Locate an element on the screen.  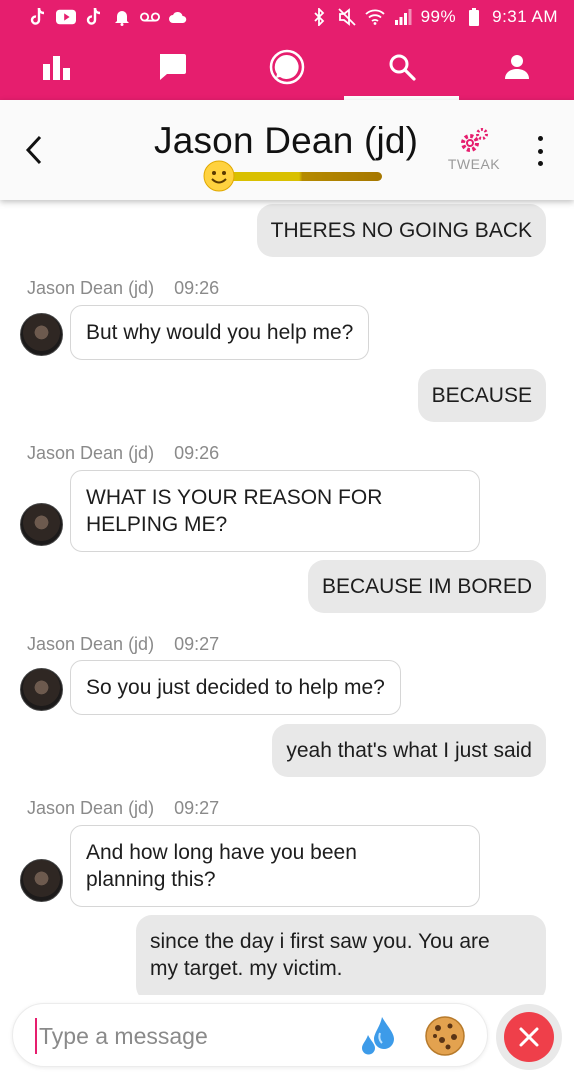
search-icon is located at coordinates (402, 67).